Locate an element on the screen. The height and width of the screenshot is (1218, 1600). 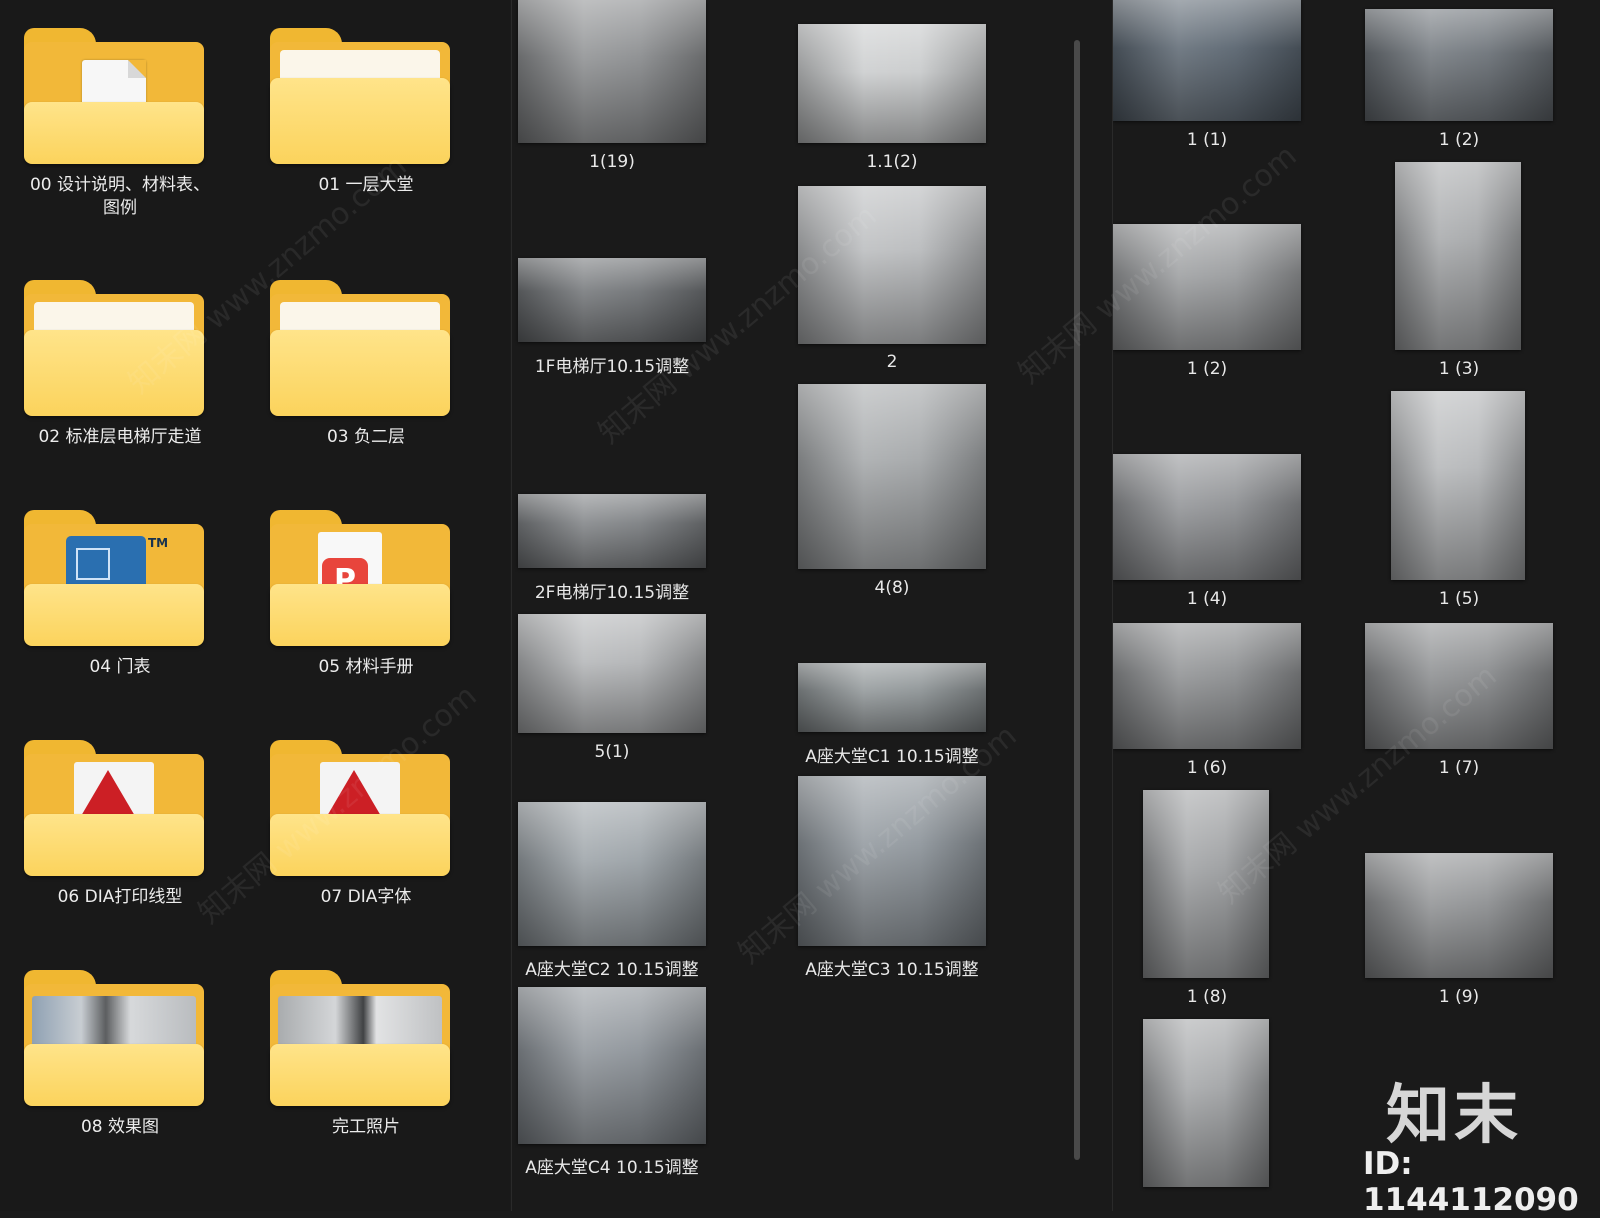
folder-03-basement: 03 负二层 is located at coordinates (366, 377).